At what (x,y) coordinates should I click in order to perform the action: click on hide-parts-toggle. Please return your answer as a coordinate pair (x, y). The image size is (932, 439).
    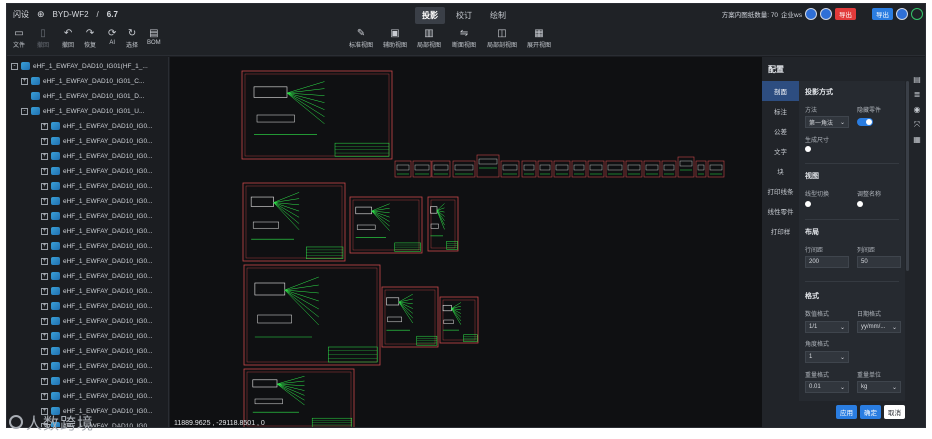
    Looking at the image, I should click on (865, 122).